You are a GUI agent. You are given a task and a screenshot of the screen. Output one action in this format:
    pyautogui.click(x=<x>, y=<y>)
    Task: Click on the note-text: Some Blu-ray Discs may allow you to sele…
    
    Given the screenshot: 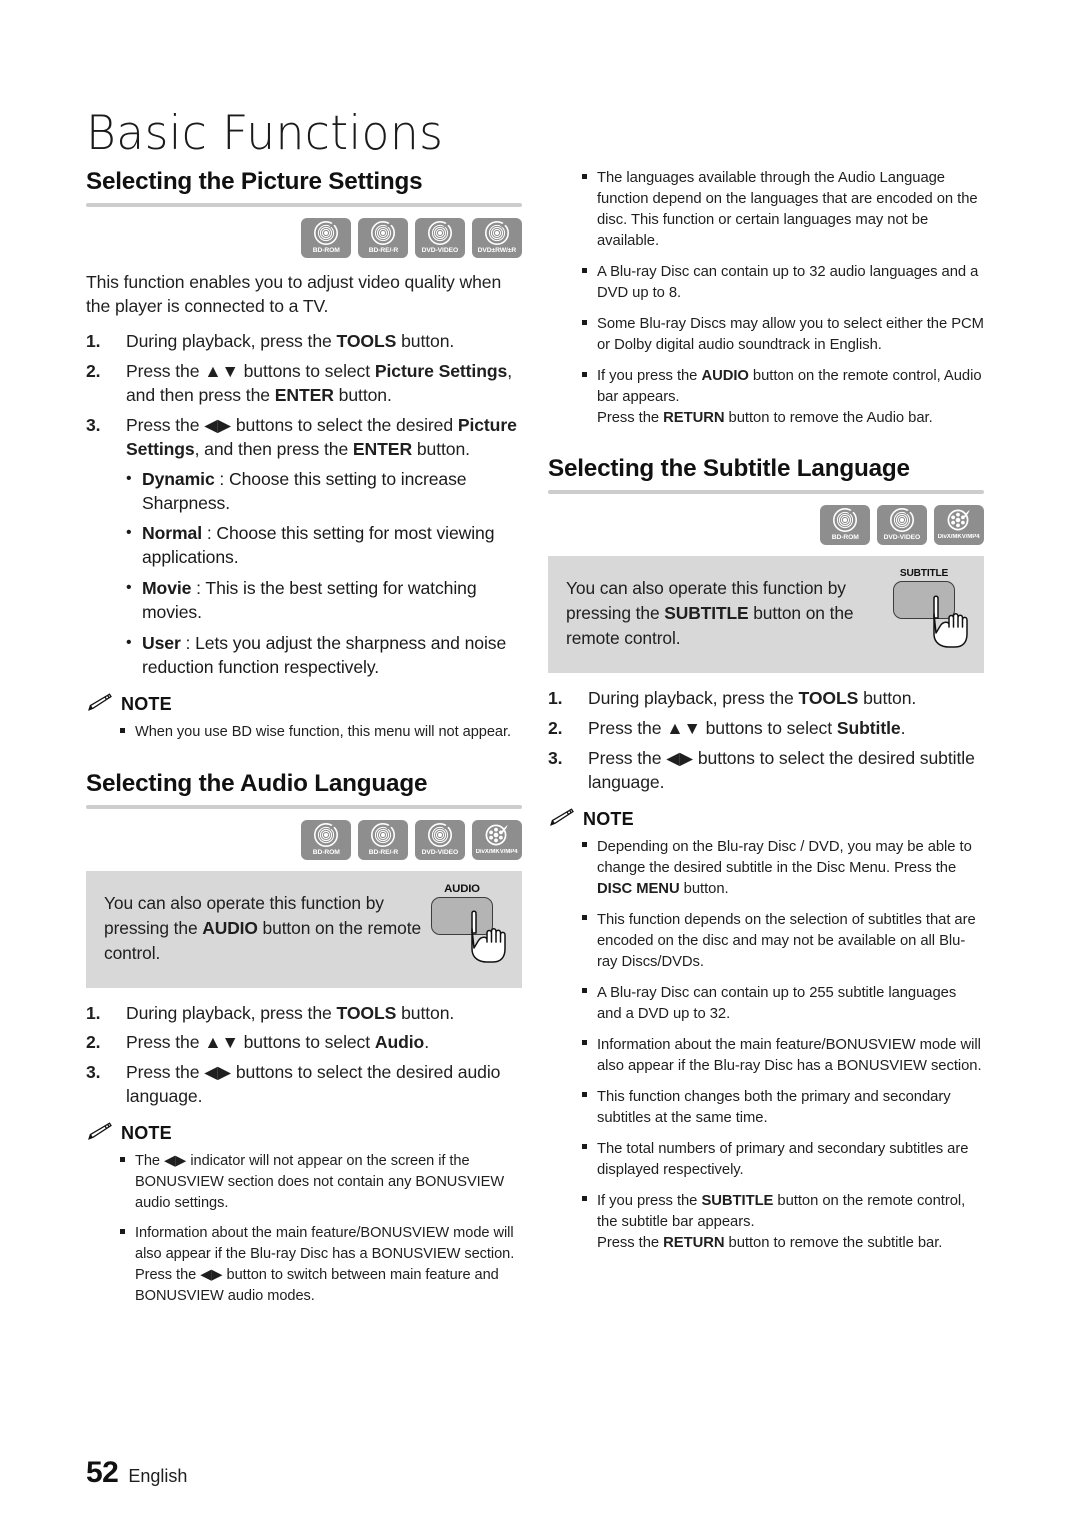 What is the action you would take?
    pyautogui.click(x=790, y=334)
    